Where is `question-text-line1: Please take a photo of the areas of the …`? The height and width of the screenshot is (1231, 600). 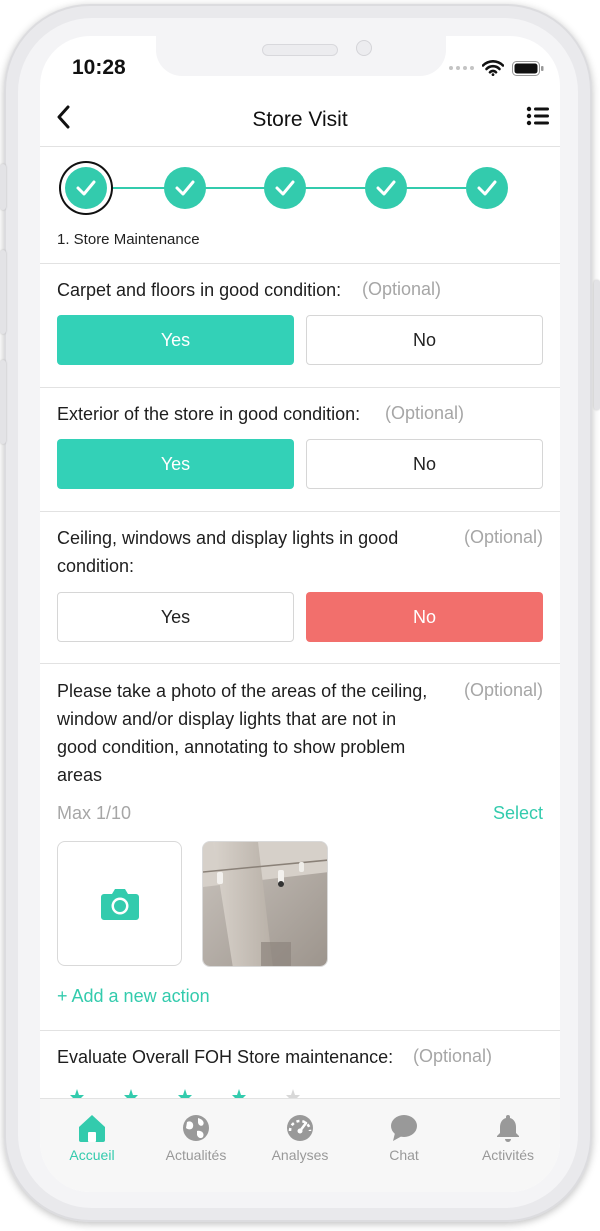 question-text-line1: Please take a photo of the areas of the … is located at coordinates (242, 691).